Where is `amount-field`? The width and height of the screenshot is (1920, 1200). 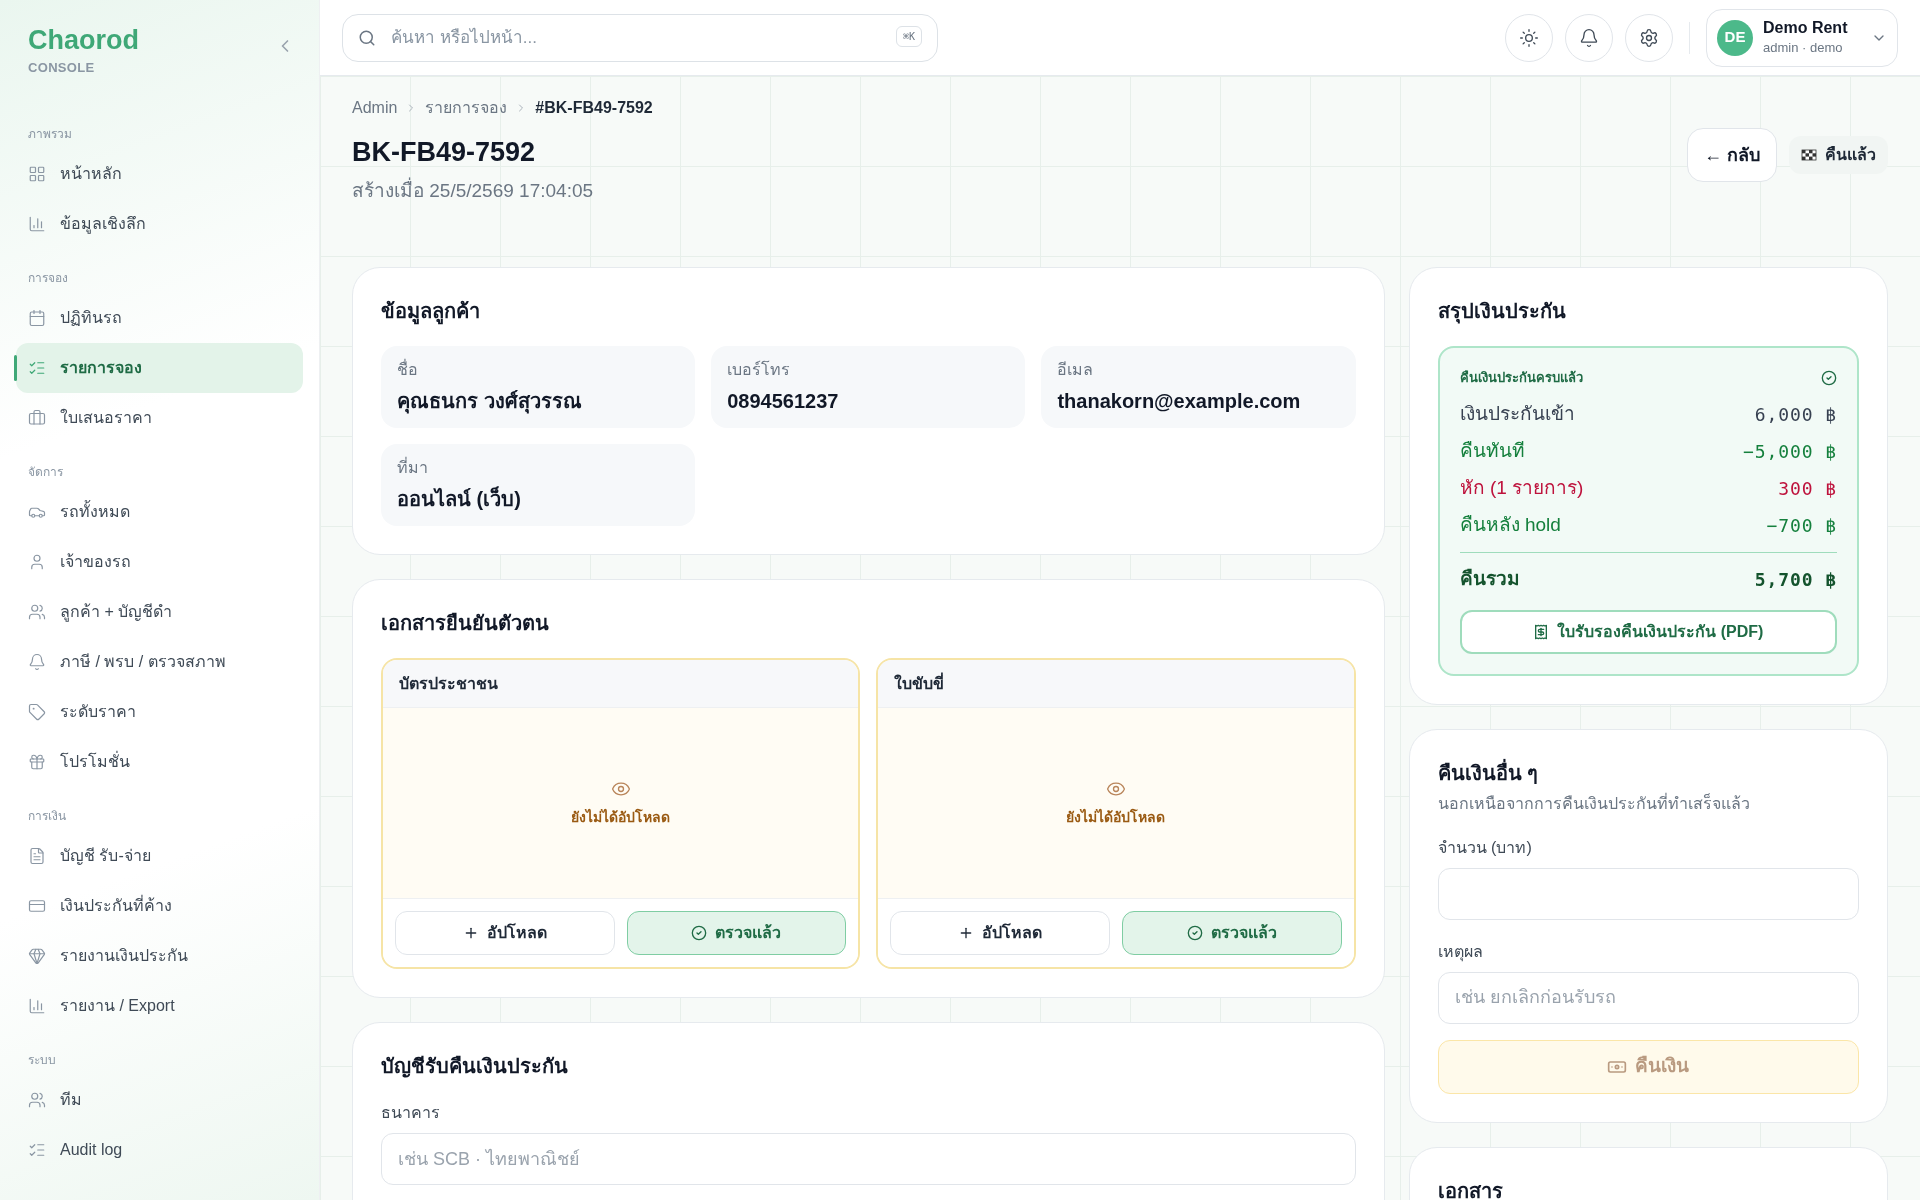 amount-field is located at coordinates (1648, 893).